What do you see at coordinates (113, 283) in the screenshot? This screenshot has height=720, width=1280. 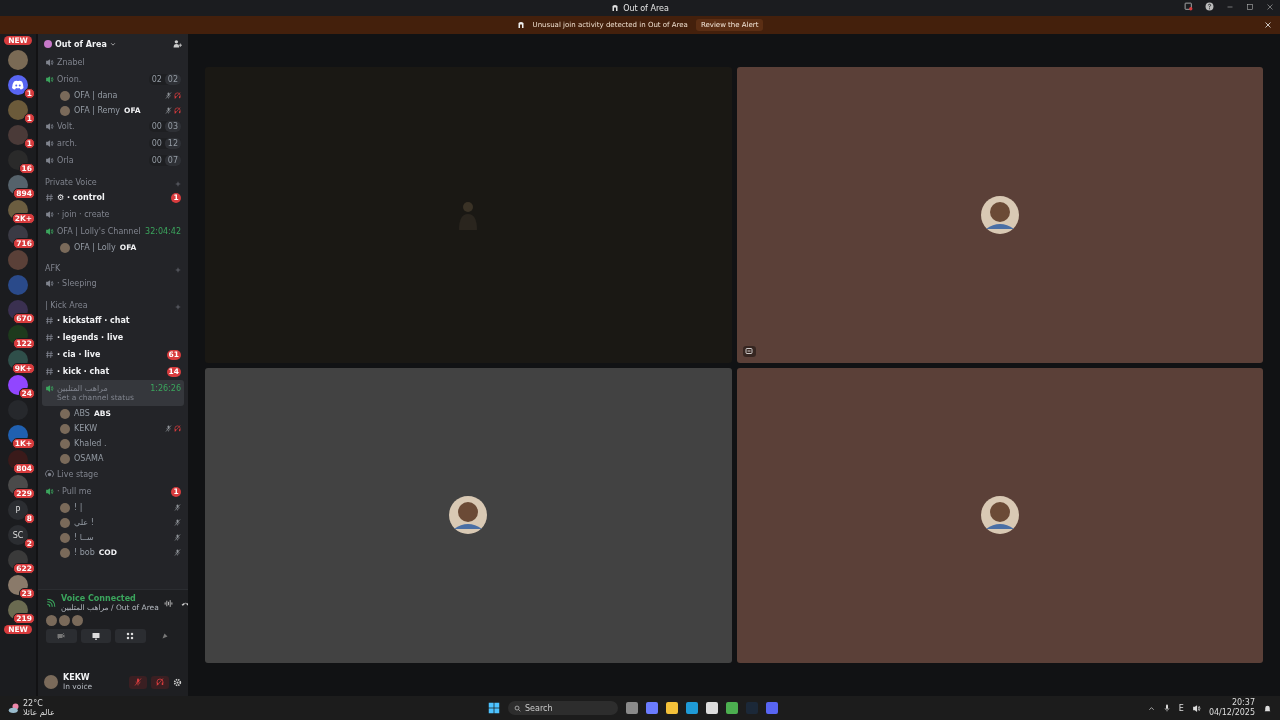 I see `channel-item: · Sleeping` at bounding box center [113, 283].